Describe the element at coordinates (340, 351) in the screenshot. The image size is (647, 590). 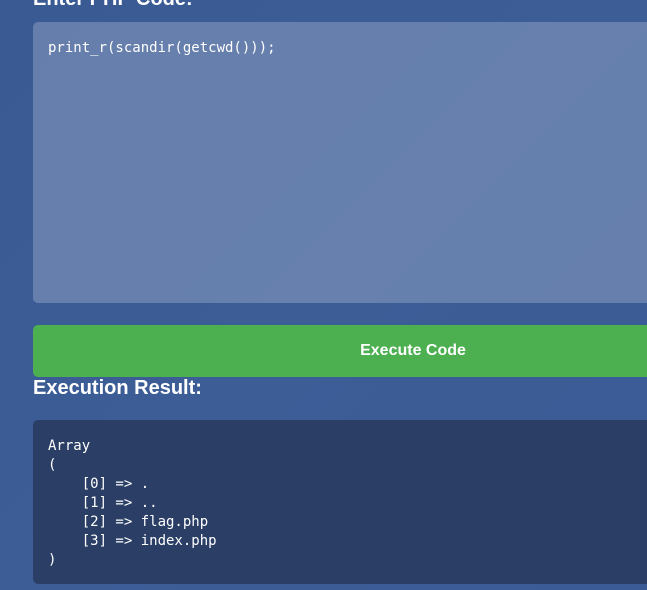
I see `execute-code-button: Execute Code` at that location.